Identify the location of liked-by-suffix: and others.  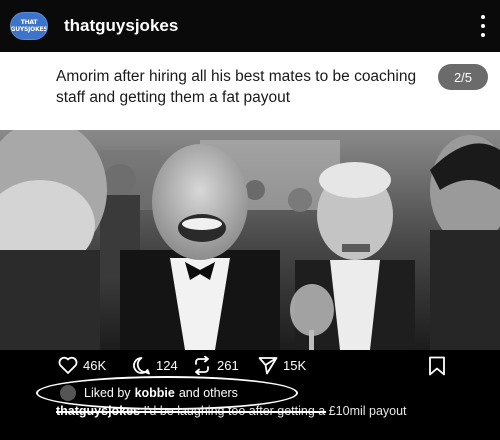
(208, 393).